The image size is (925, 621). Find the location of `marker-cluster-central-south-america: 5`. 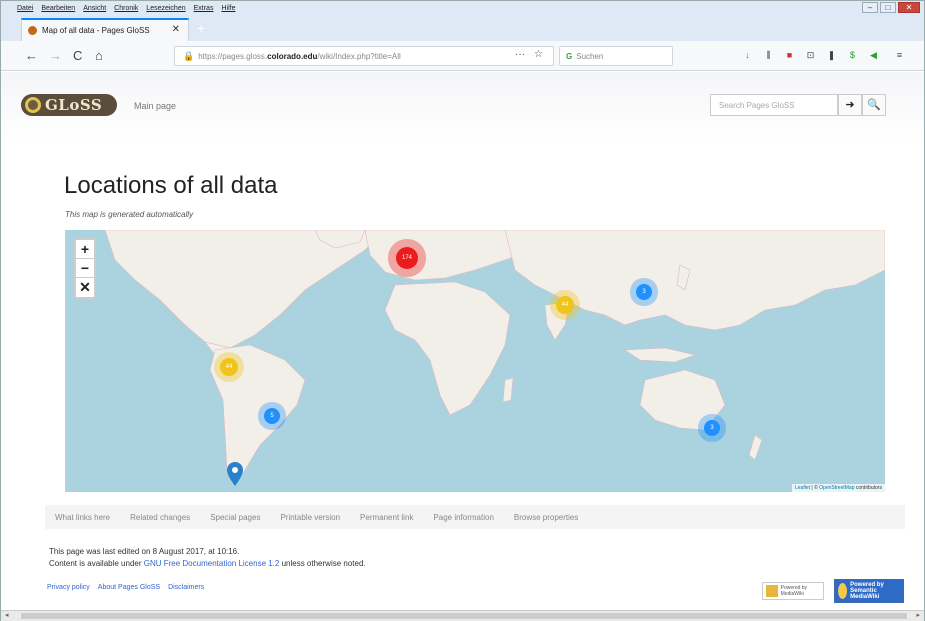

marker-cluster-central-south-america: 5 is located at coordinates (272, 416).